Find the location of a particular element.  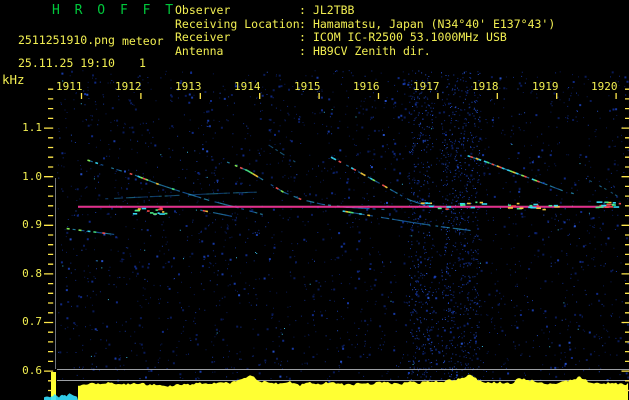

y-tick-label: 0.7 is located at coordinates (32, 321).